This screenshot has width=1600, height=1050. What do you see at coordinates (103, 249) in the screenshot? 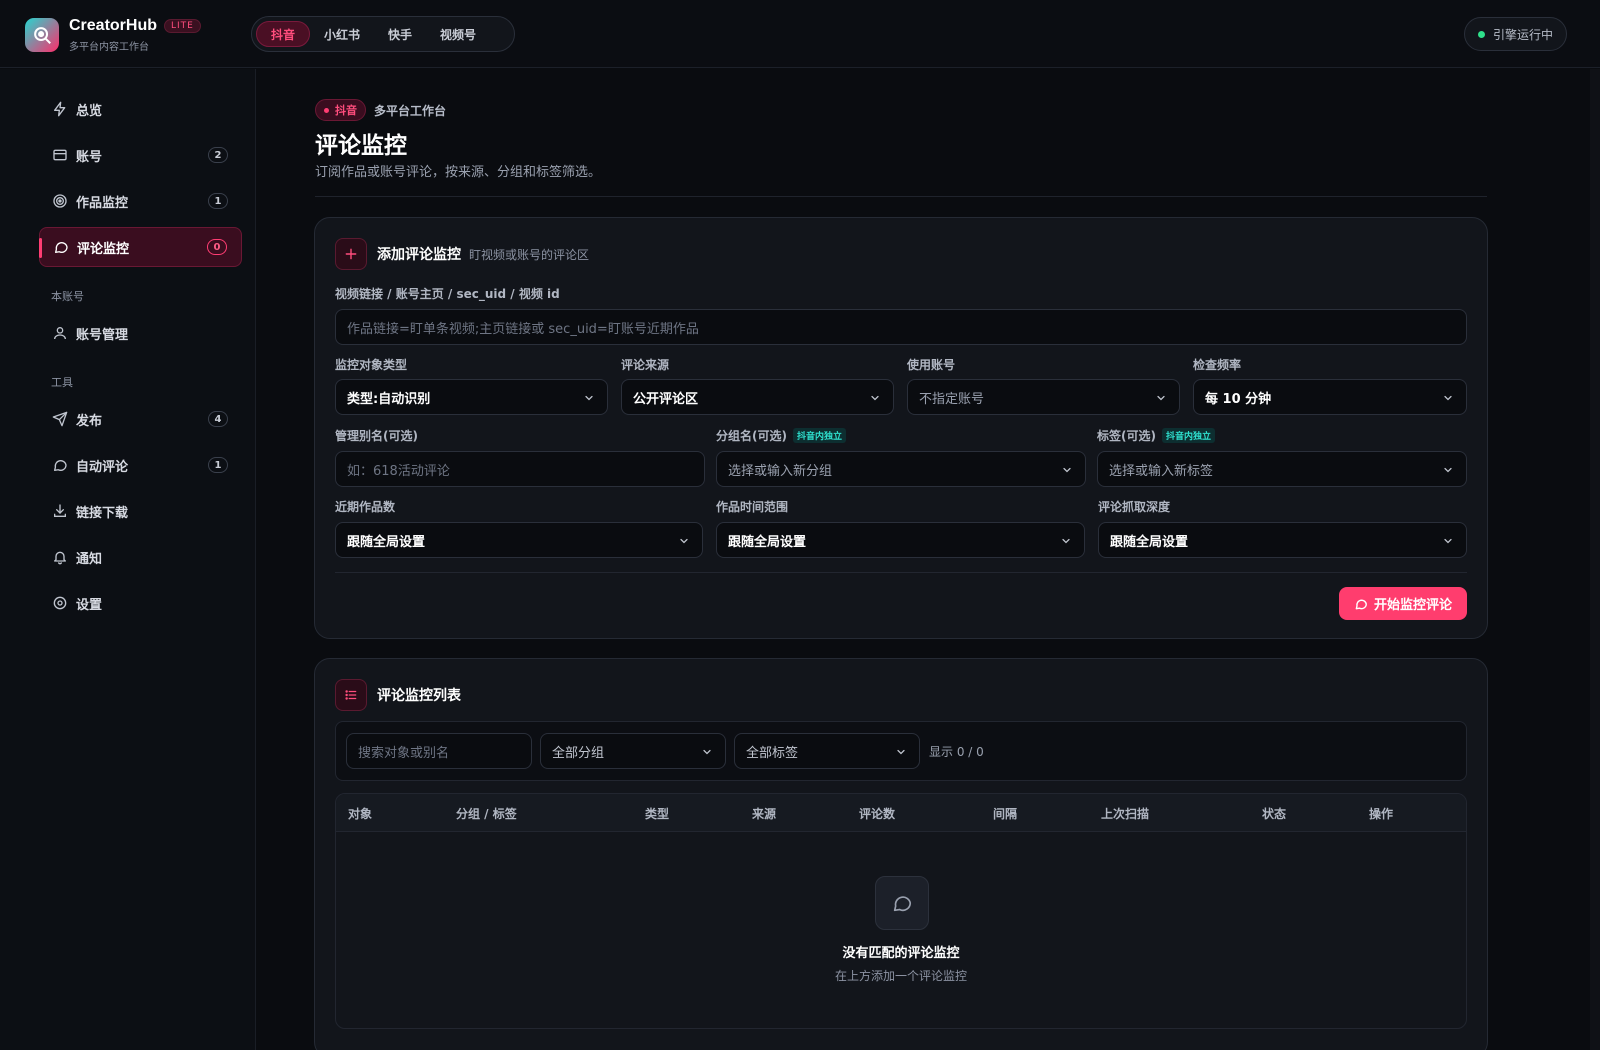
I see `sidebar-item-label: 评论监控` at bounding box center [103, 249].